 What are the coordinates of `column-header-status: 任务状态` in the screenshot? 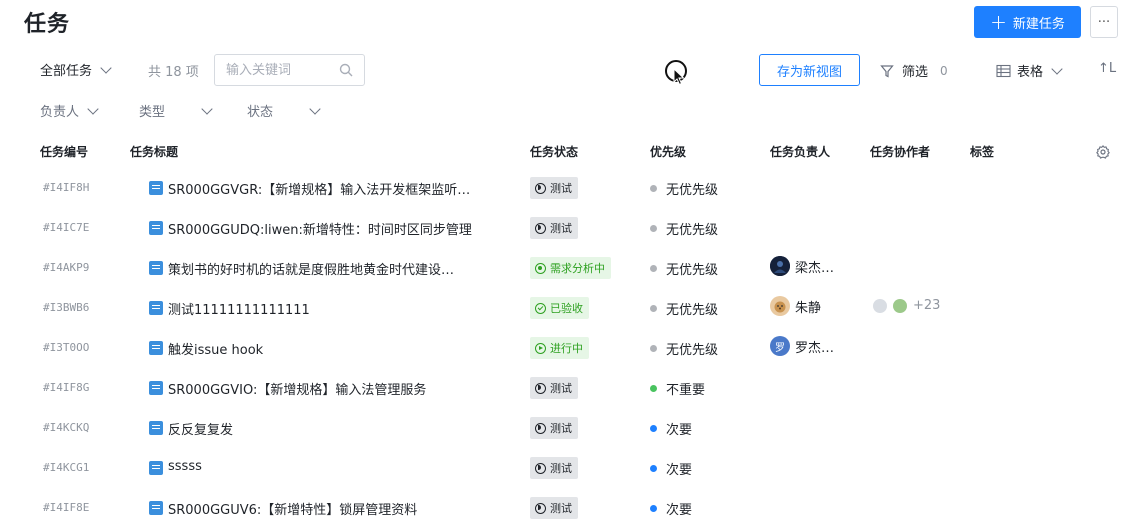 It's located at (554, 151).